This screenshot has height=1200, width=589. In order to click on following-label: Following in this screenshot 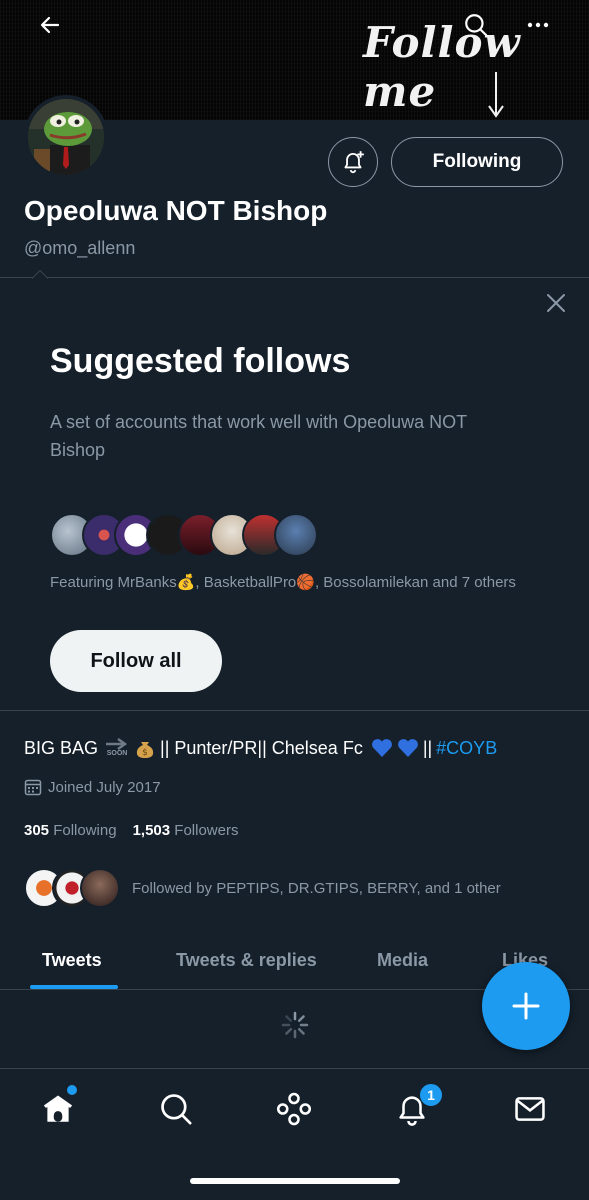, I will do `click(85, 830)`.